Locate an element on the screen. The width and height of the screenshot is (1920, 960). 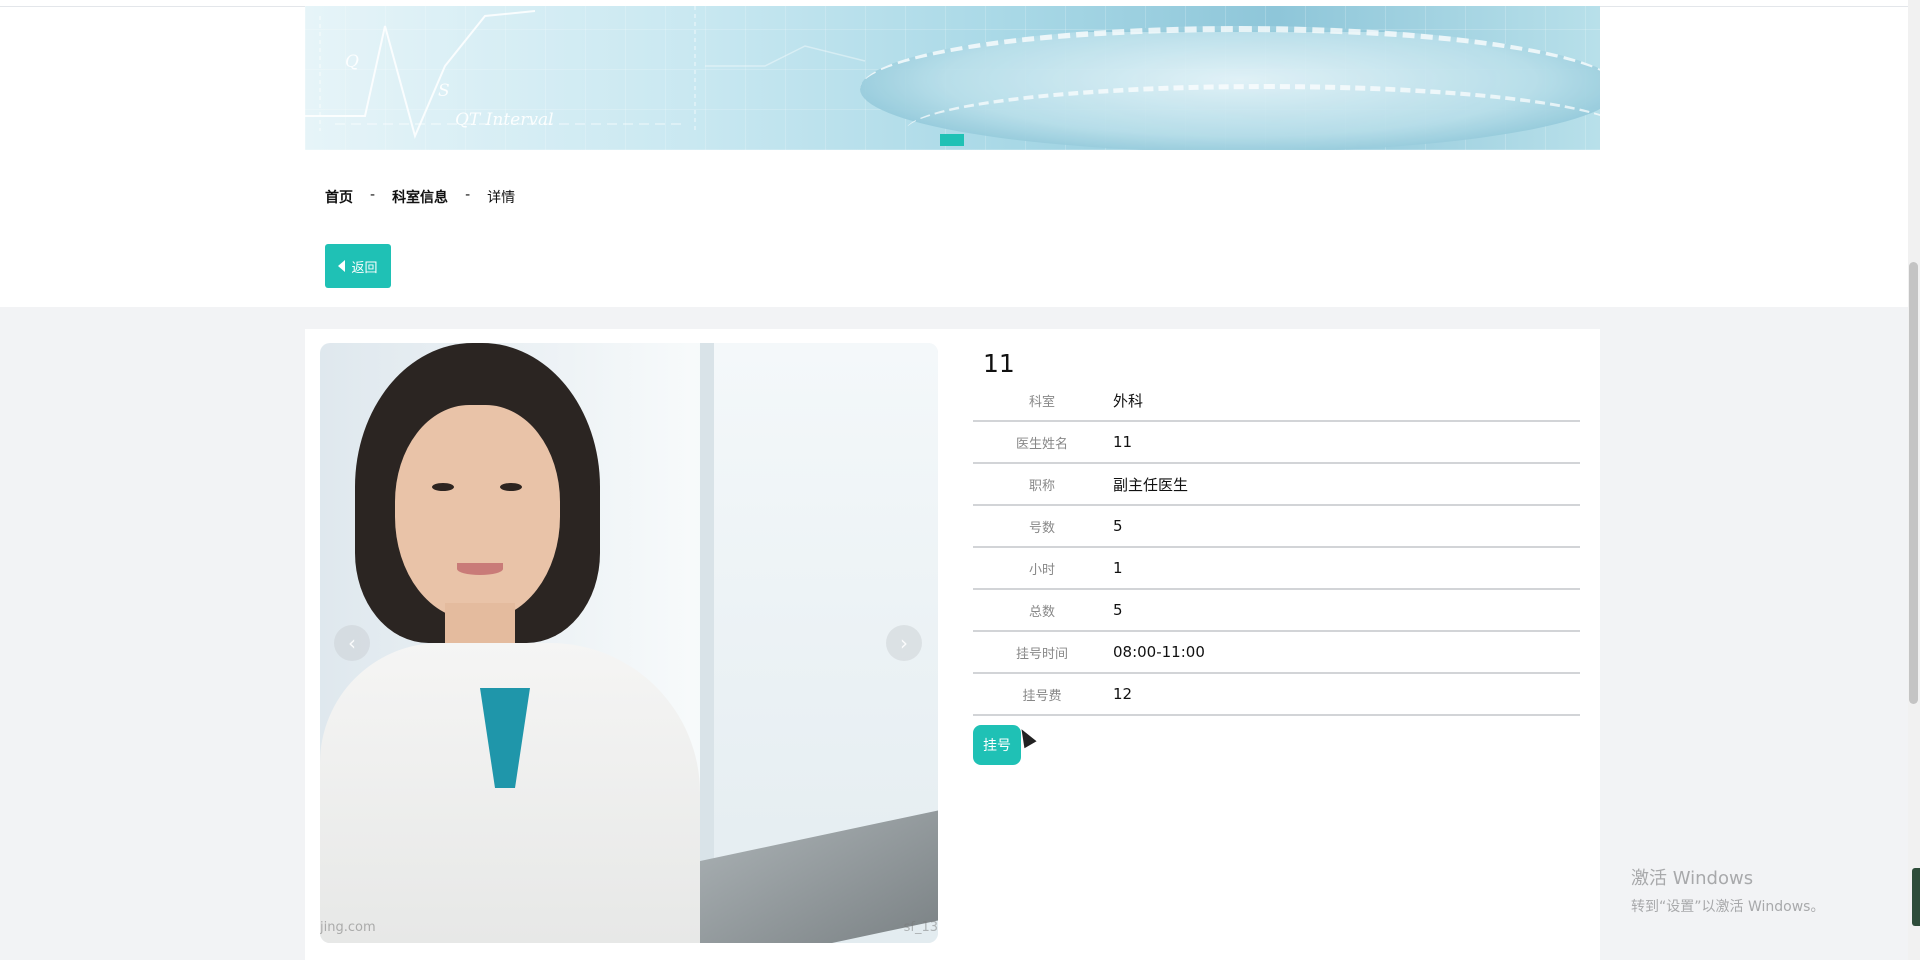
table-row: 号数 5 is located at coordinates (1276, 526).